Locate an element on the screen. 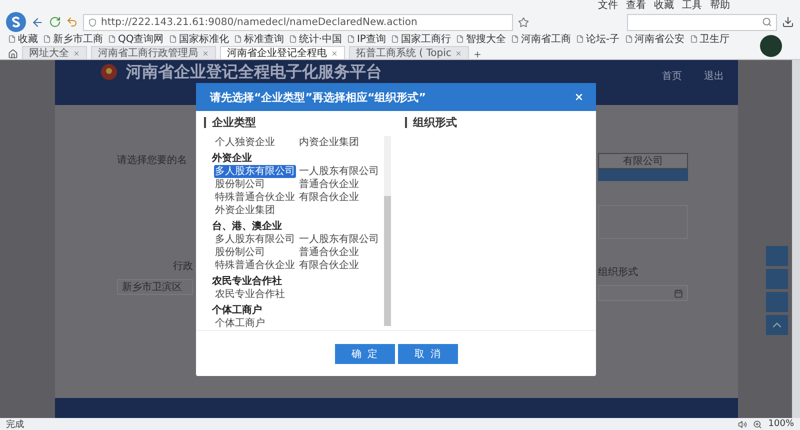  browser-tab: 拓普工商系统 ( Topic is located at coordinates (409, 52).